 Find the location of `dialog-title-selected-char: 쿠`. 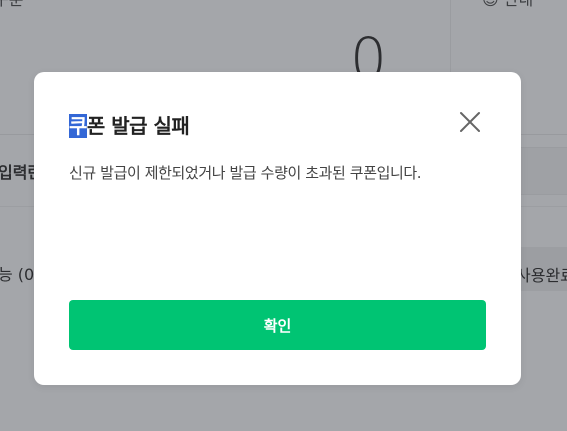

dialog-title-selected-char: 쿠 is located at coordinates (78, 126).